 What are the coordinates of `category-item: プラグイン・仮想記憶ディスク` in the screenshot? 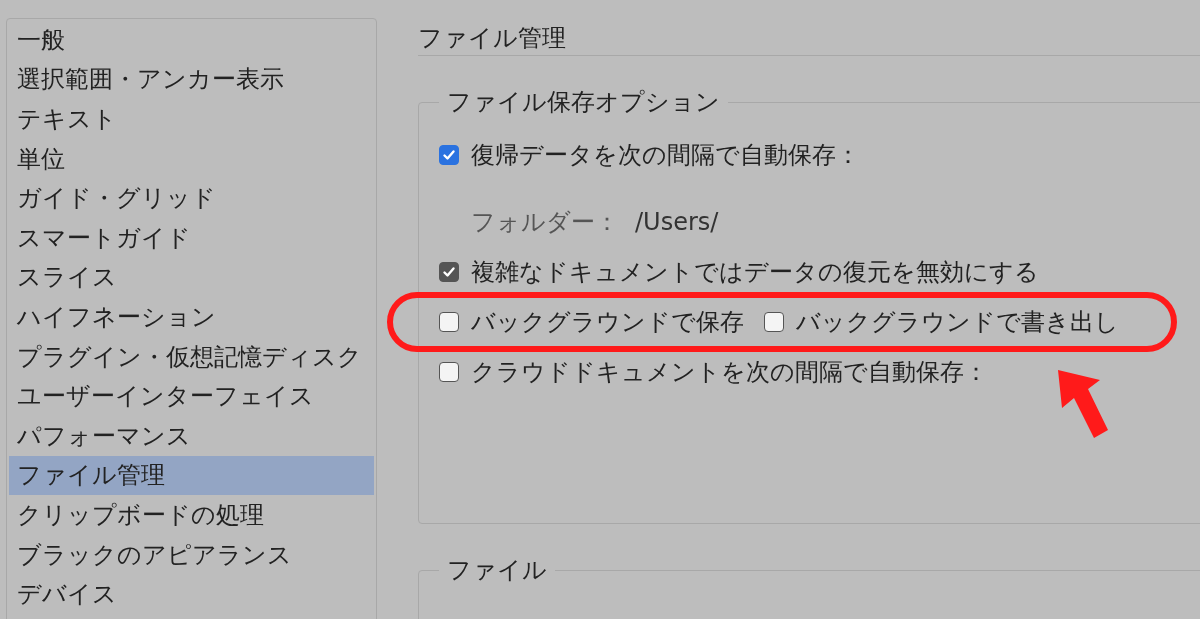 It's located at (191, 356).